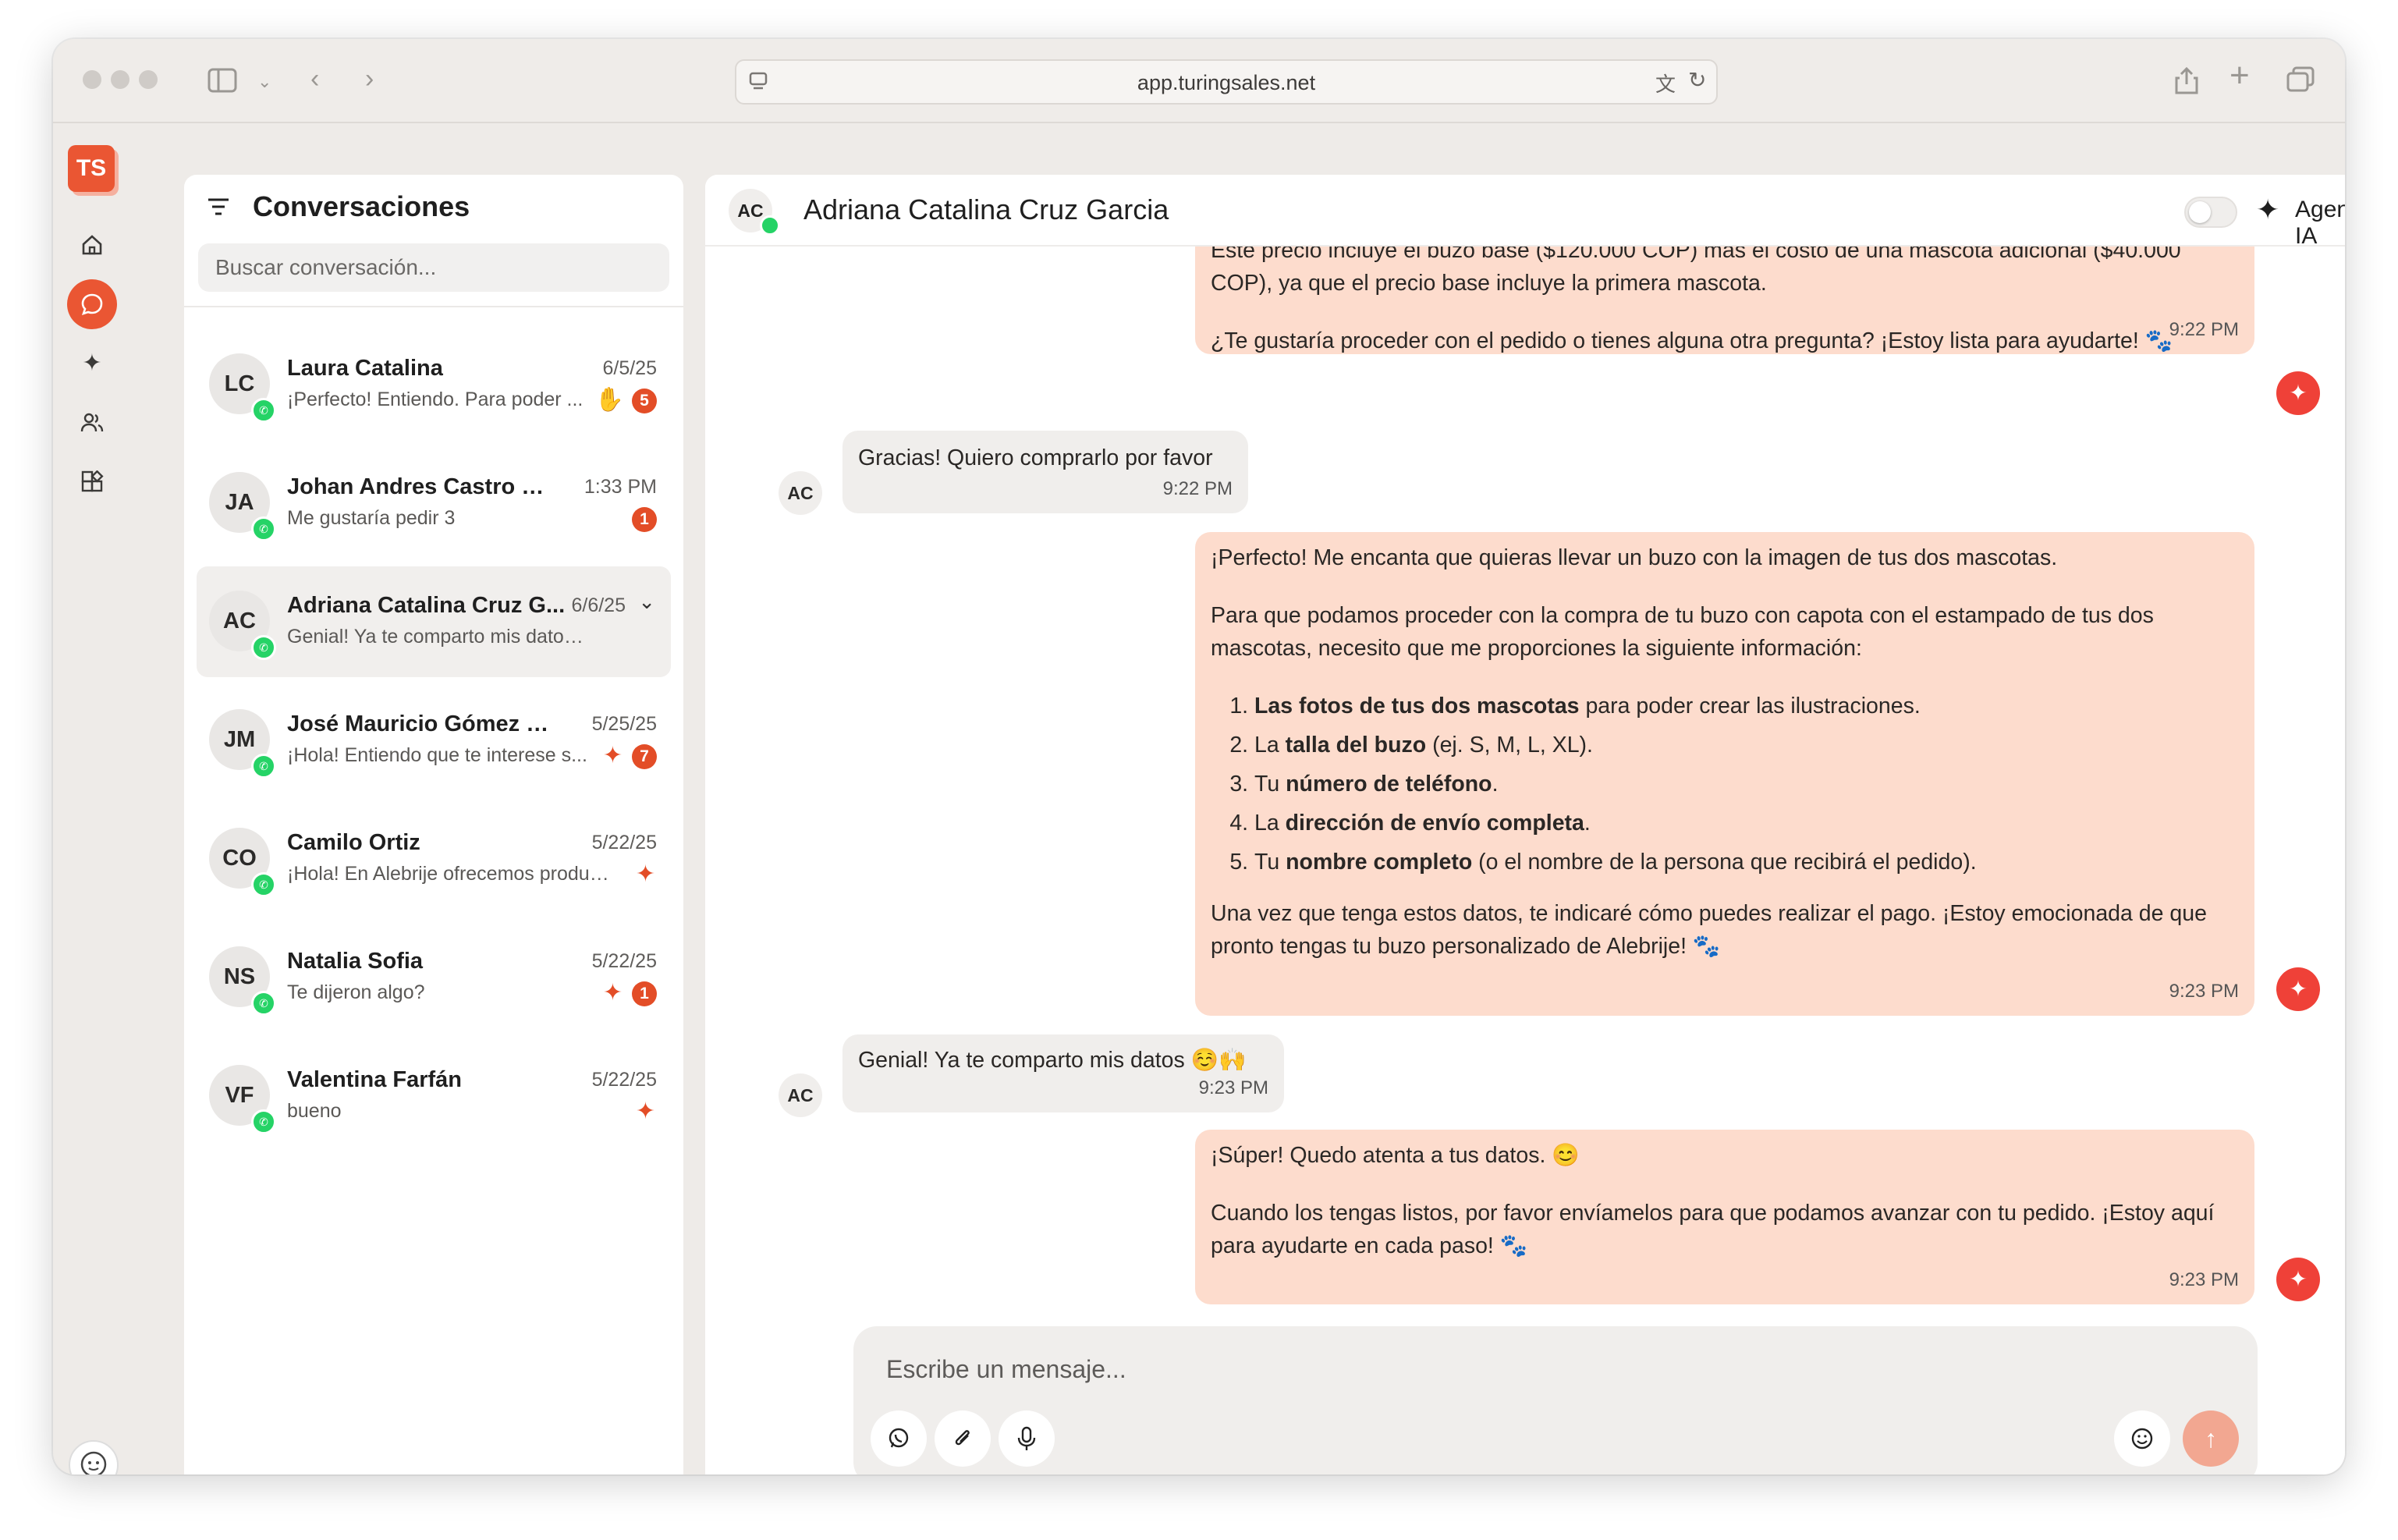  Describe the element at coordinates (218, 209) in the screenshot. I see `filter-icon` at that location.